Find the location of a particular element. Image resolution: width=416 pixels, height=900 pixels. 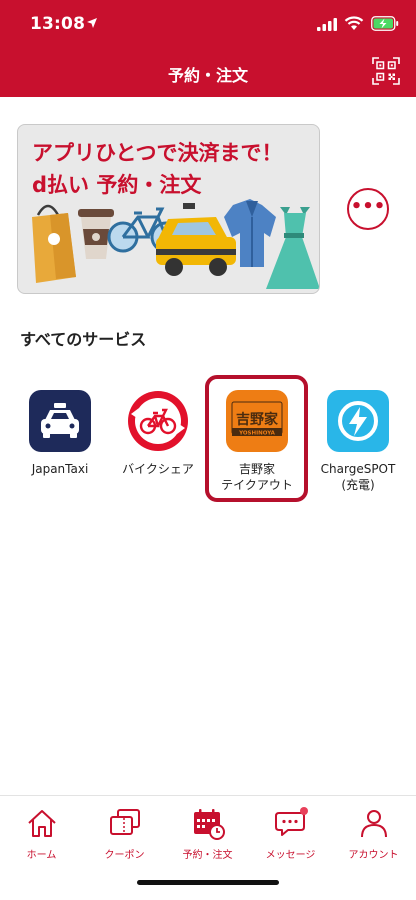

service-bike-share: バイクシェア is located at coordinates (158, 433).